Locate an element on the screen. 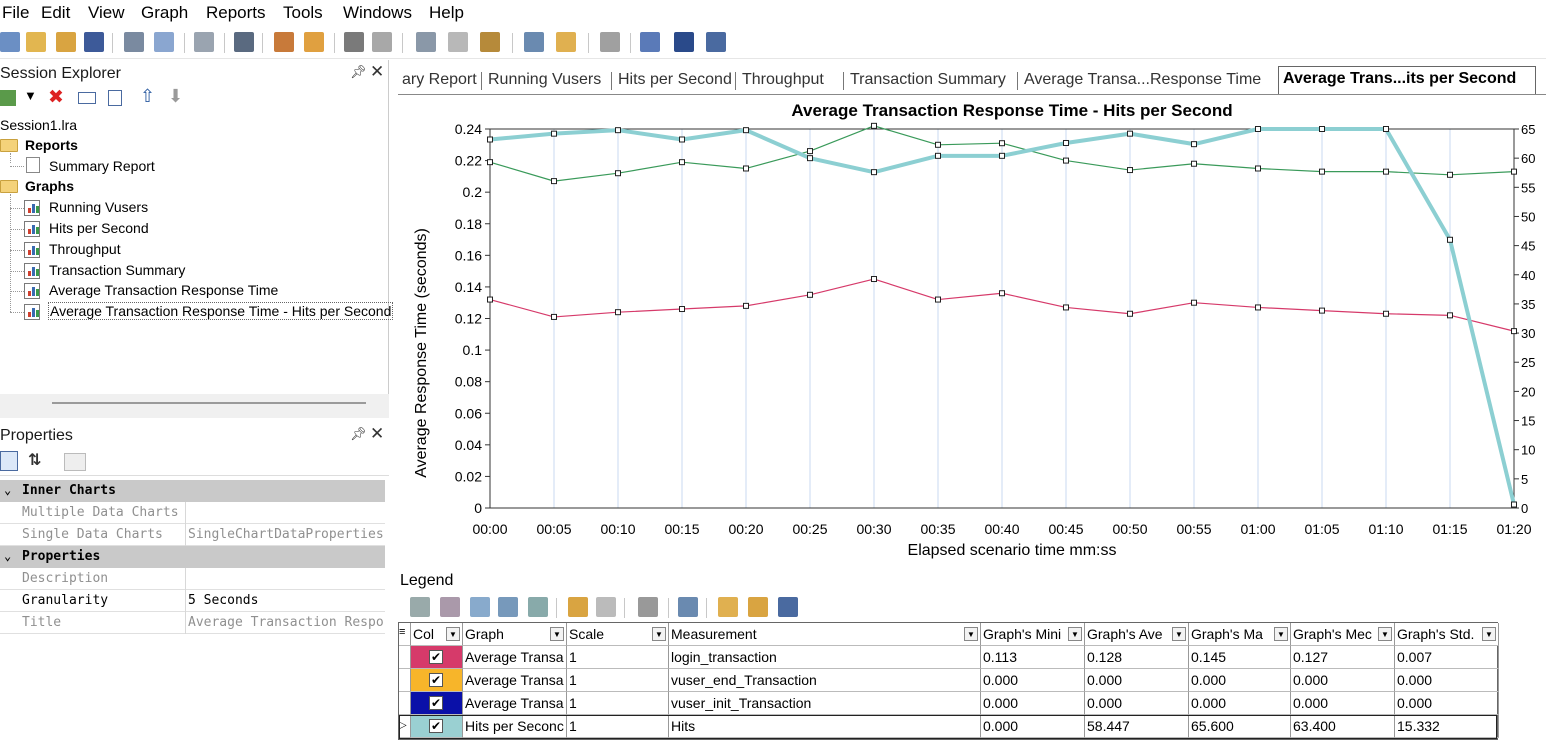  menu-edit: Edit is located at coordinates (55, 13).